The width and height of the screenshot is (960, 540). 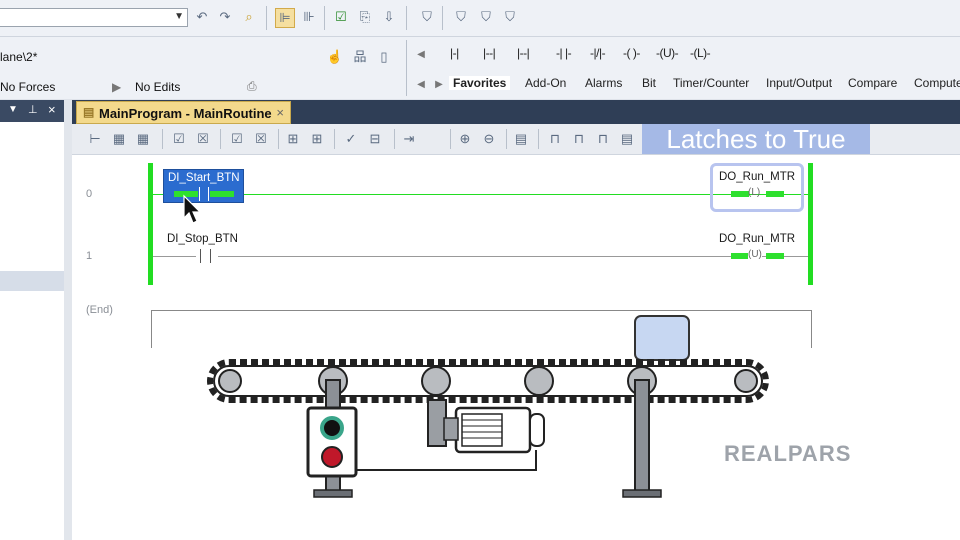 What do you see at coordinates (261, 139) in the screenshot?
I see `cancel-edits-icon: ☒` at bounding box center [261, 139].